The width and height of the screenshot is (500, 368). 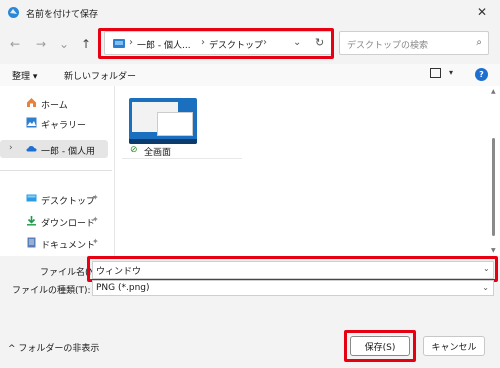 I want to click on scroll-up-icon: ▲, so click(x=493, y=91).